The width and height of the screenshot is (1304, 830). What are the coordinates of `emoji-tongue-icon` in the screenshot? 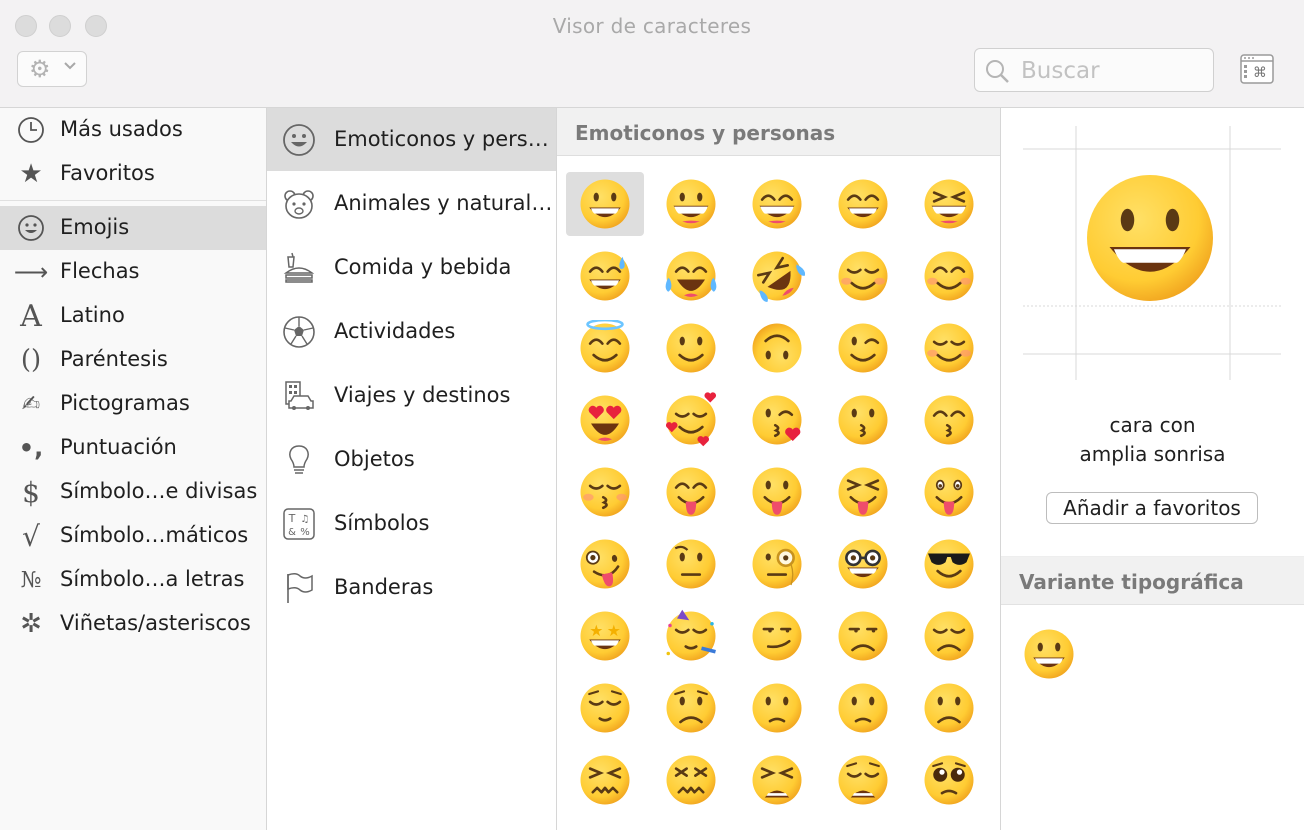 It's located at (777, 492).